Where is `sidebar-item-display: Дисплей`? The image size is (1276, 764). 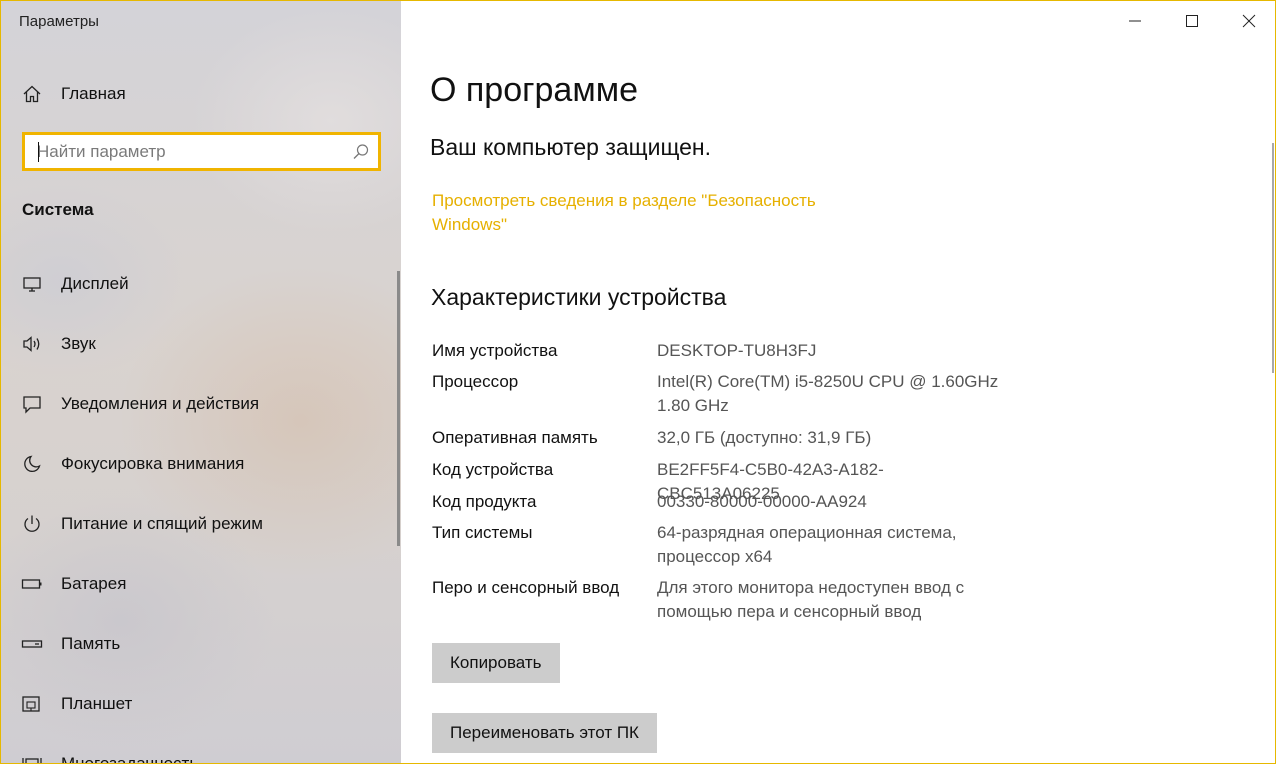 sidebar-item-display: Дисплей is located at coordinates (201, 284).